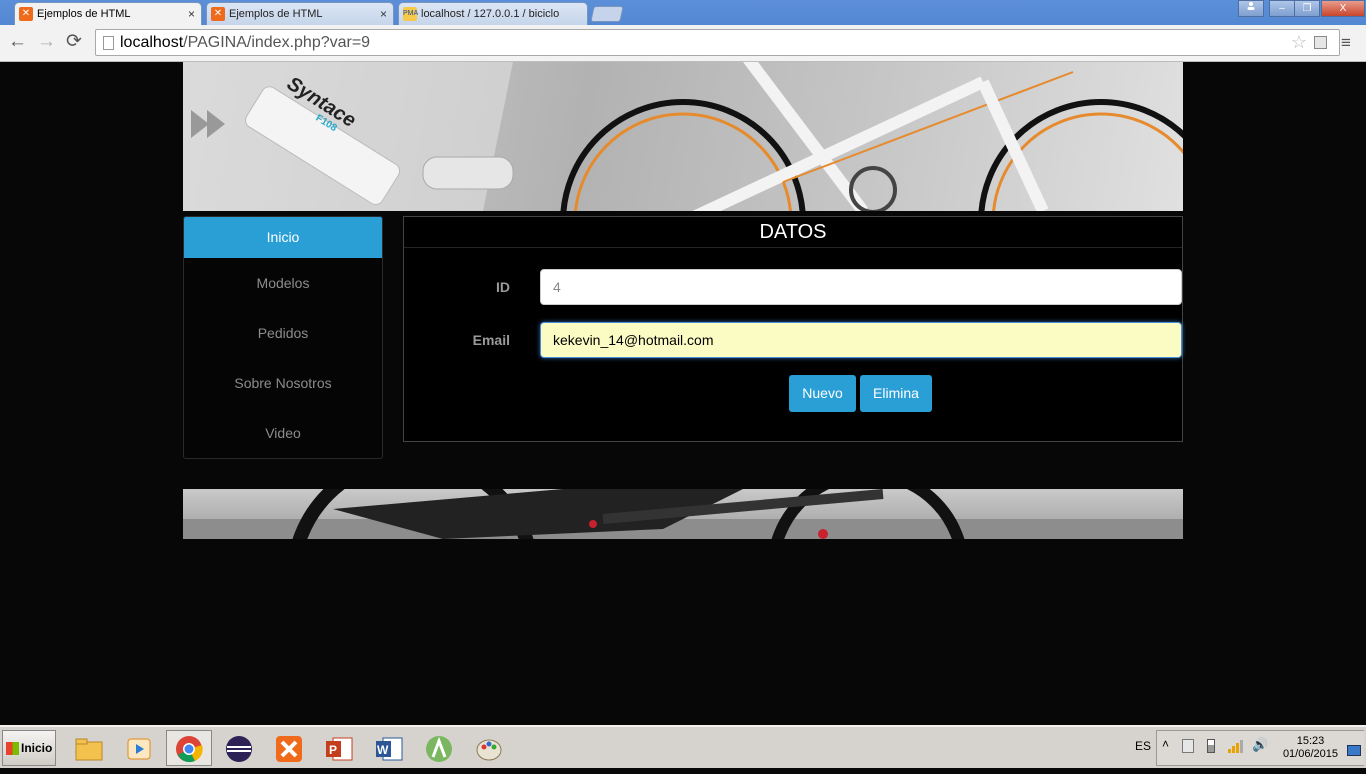  Describe the element at coordinates (683, 136) in the screenshot. I see `header-banner-image: Syntace F108` at that location.